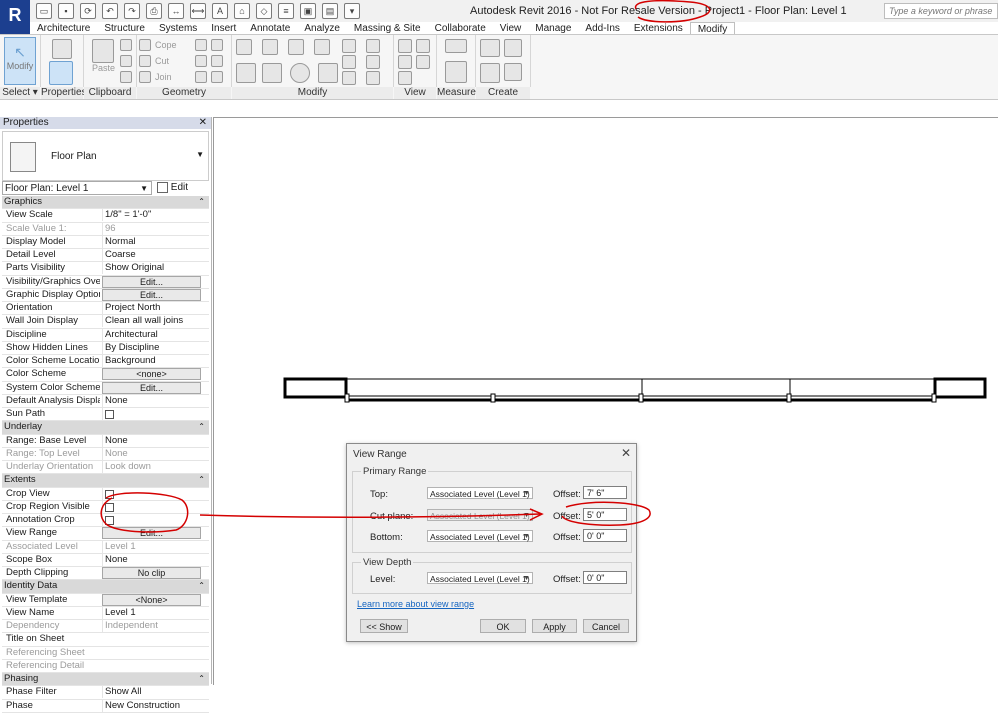 This screenshot has height=713, width=998. Describe the element at coordinates (145, 77) in the screenshot. I see `join-icon` at that location.